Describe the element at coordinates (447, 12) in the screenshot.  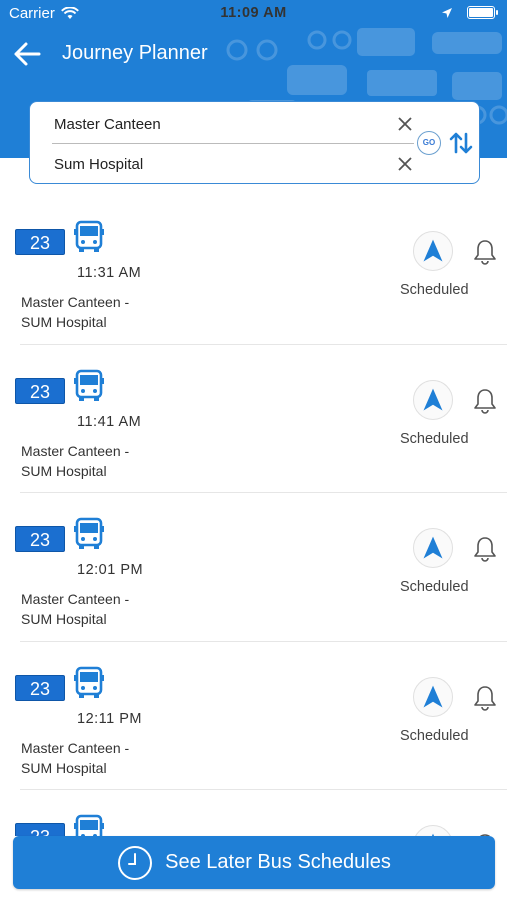
I see `location-arrow-icon` at that location.